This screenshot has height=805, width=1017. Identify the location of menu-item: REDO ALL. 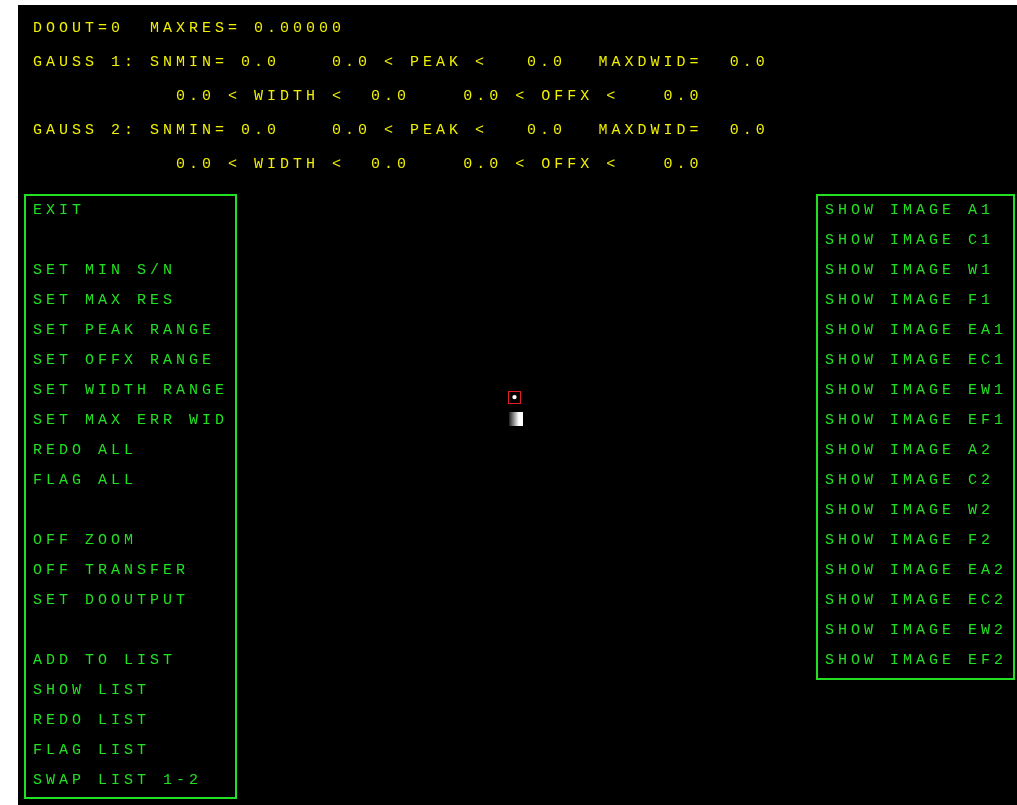
(85, 451).